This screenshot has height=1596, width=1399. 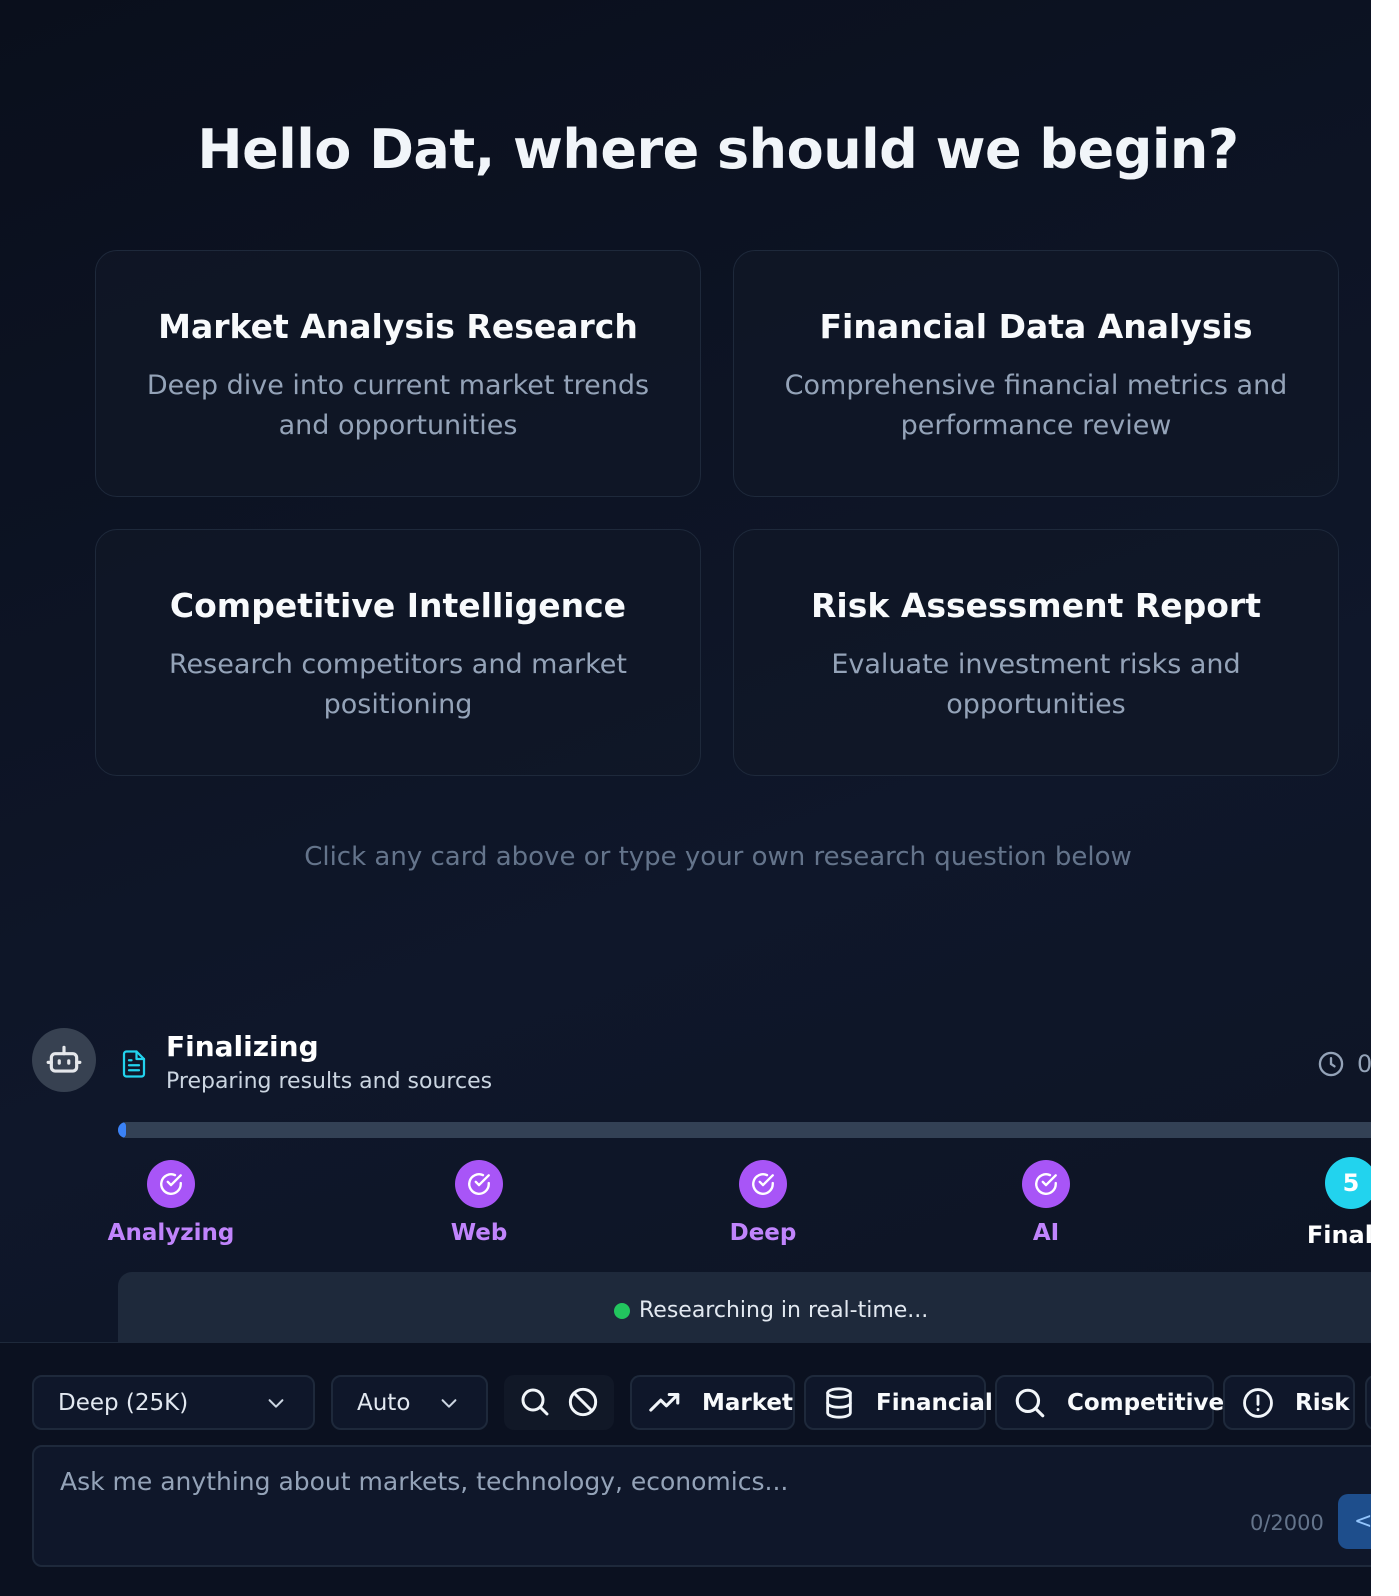 I want to click on window-edge, so click(x=1385, y=798).